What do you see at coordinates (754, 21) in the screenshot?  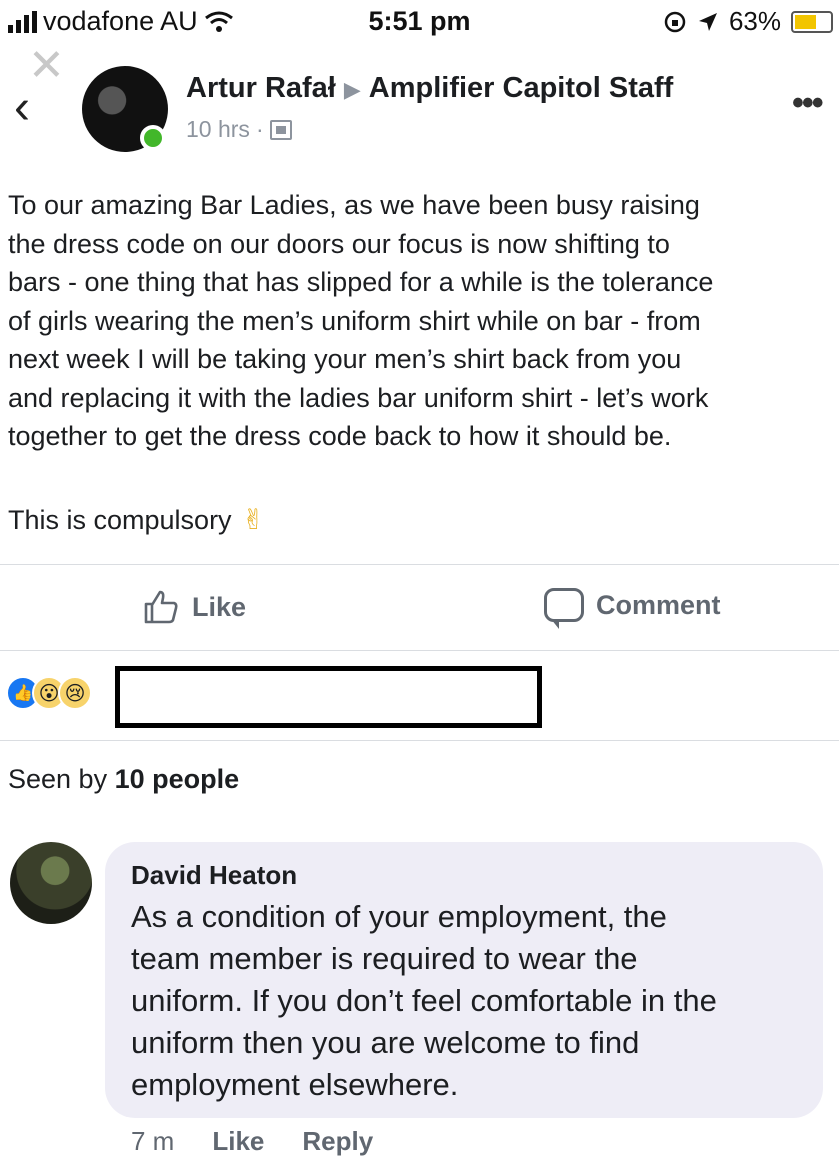 I see `battery-percent: 63%` at bounding box center [754, 21].